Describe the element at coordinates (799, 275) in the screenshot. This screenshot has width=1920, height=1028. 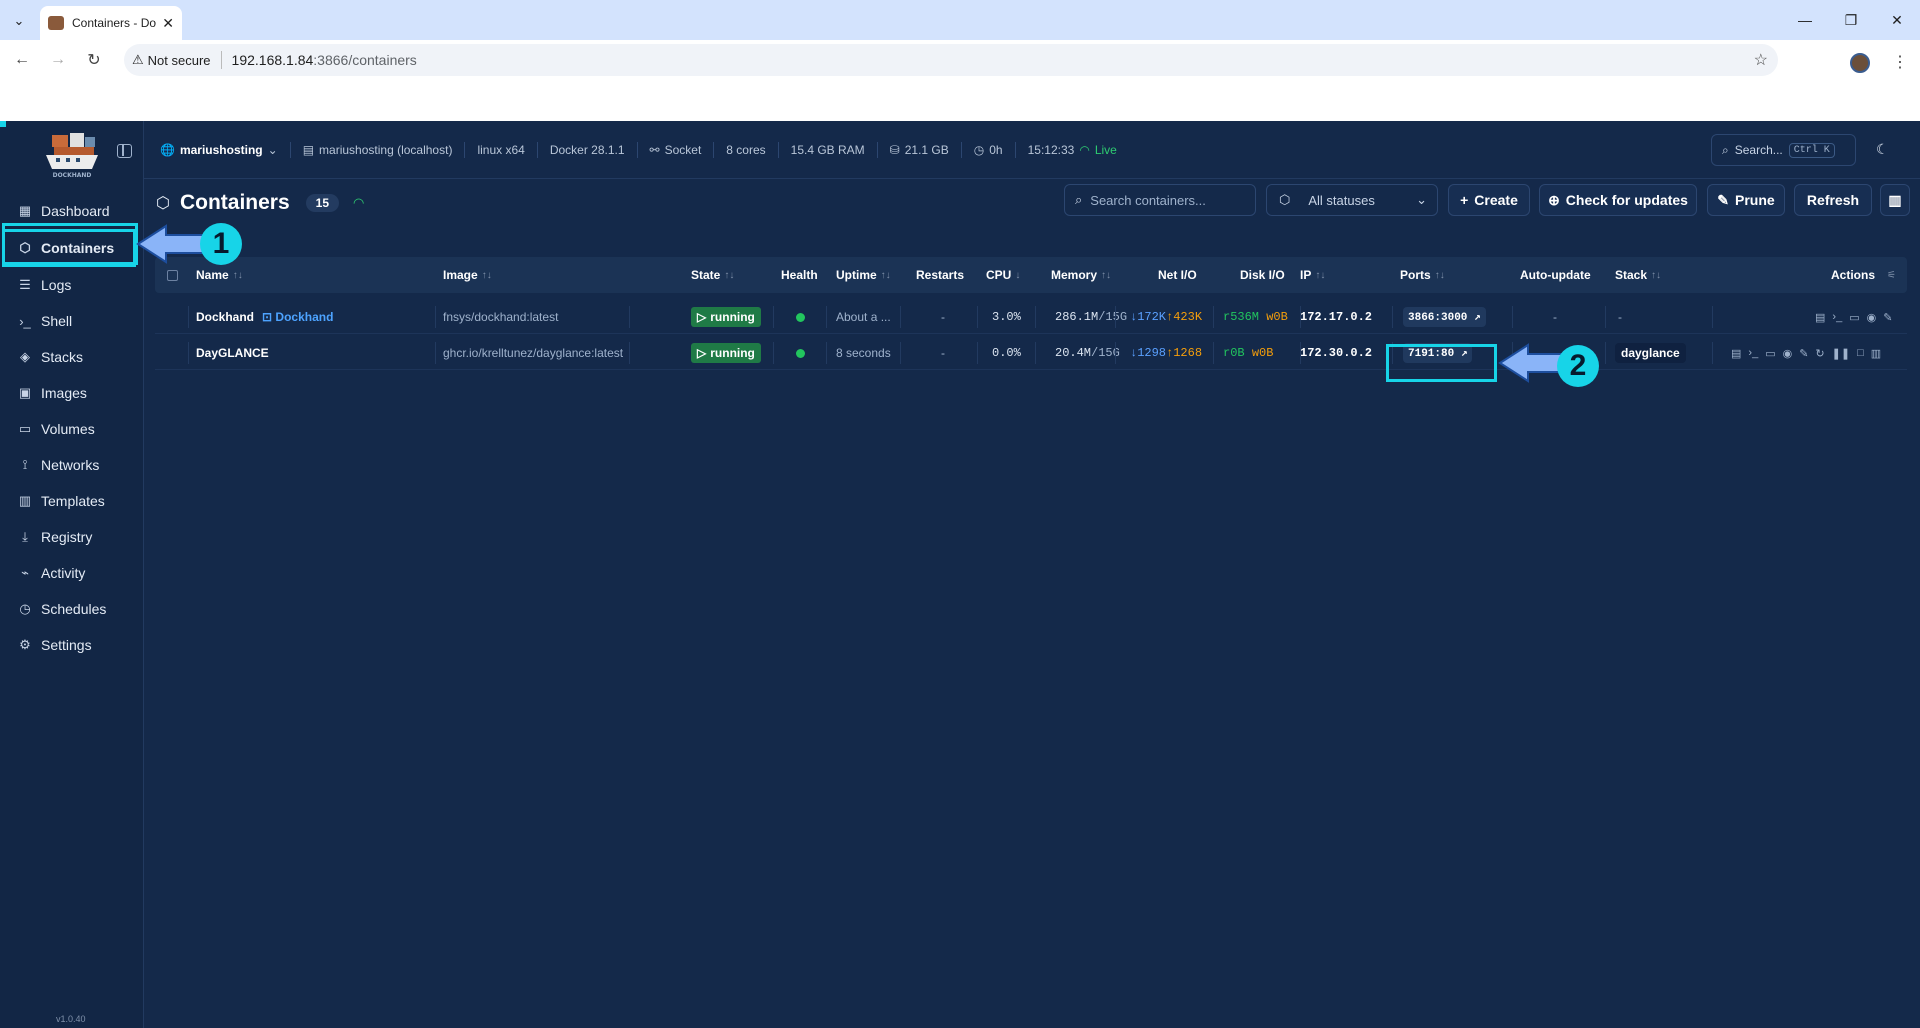
I see `col-health: Health` at that location.